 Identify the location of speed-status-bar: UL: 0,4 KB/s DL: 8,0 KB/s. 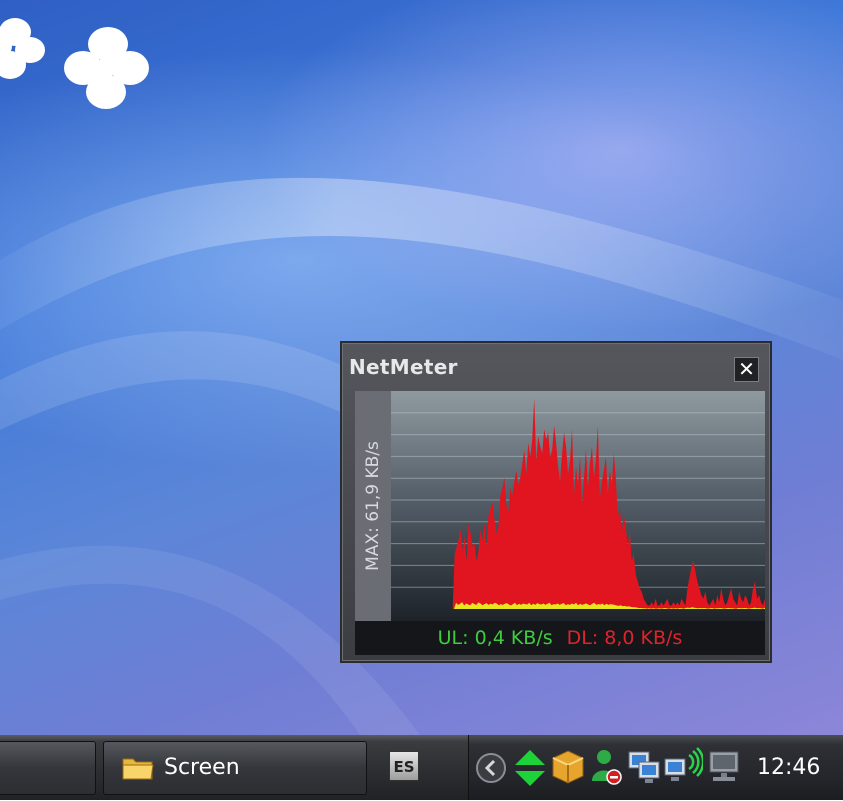
(560, 638).